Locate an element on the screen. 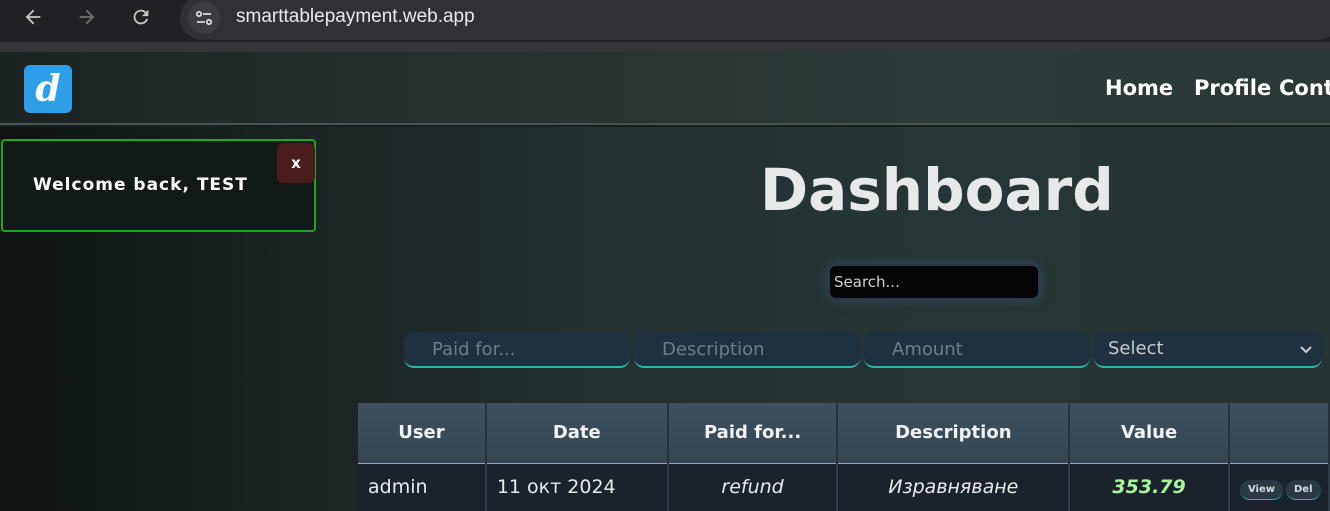 The width and height of the screenshot is (1330, 511). site-info-button is located at coordinates (204, 18).